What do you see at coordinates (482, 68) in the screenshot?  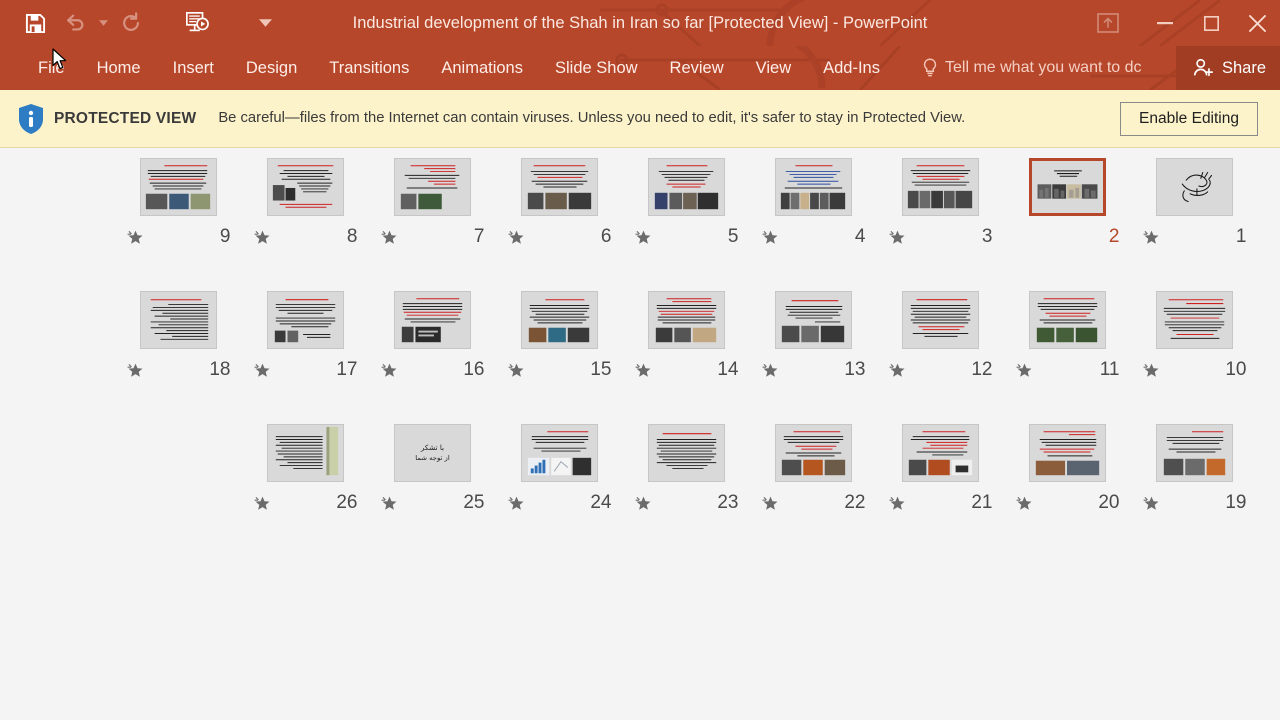 I see `tab-animations: Animations` at bounding box center [482, 68].